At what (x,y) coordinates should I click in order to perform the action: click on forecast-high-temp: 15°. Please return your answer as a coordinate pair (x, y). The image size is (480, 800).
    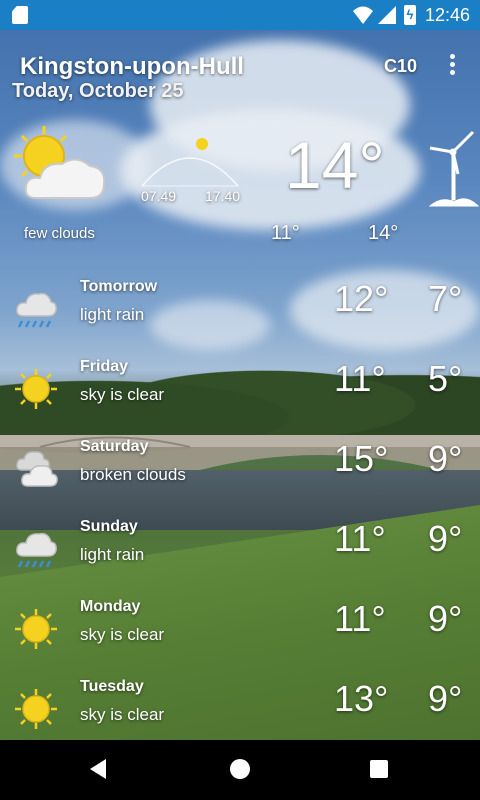
    Looking at the image, I should click on (361, 458).